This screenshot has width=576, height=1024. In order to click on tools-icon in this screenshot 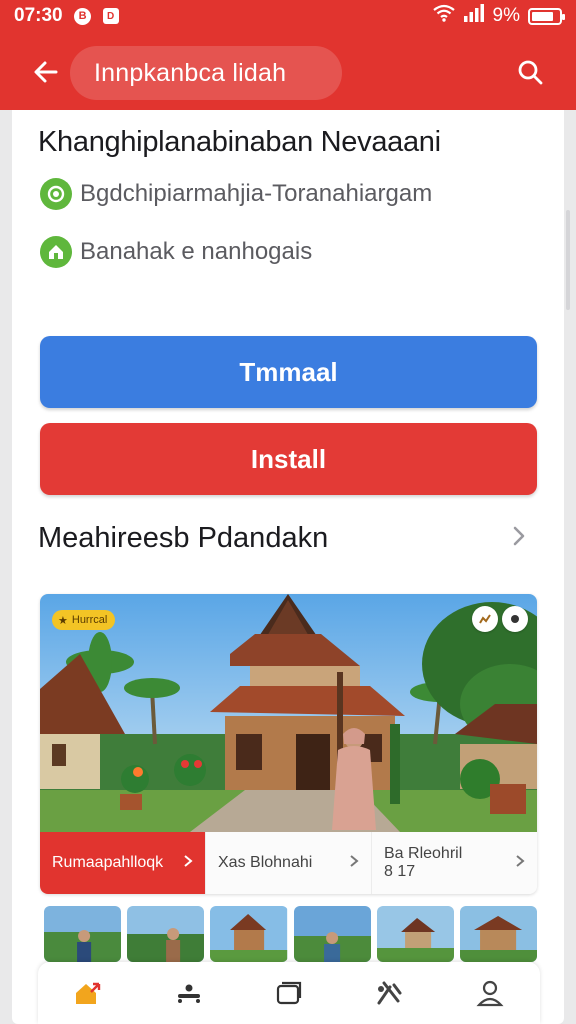, I will do `click(389, 993)`.